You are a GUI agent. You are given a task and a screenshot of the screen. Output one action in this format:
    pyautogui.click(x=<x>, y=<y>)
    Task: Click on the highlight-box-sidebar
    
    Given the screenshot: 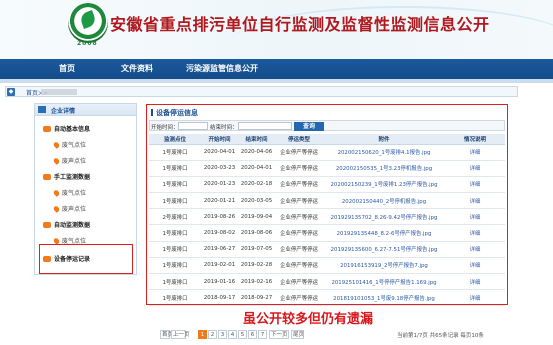 What is the action you would take?
    pyautogui.click(x=86, y=259)
    